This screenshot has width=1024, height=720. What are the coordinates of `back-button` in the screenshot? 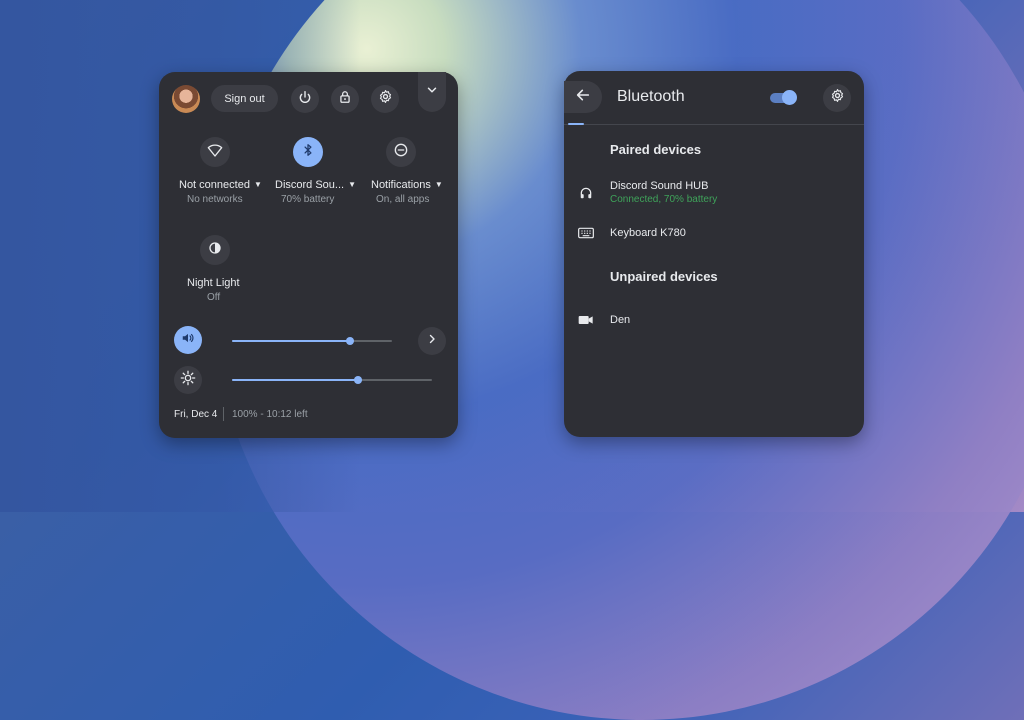 It's located at (583, 97).